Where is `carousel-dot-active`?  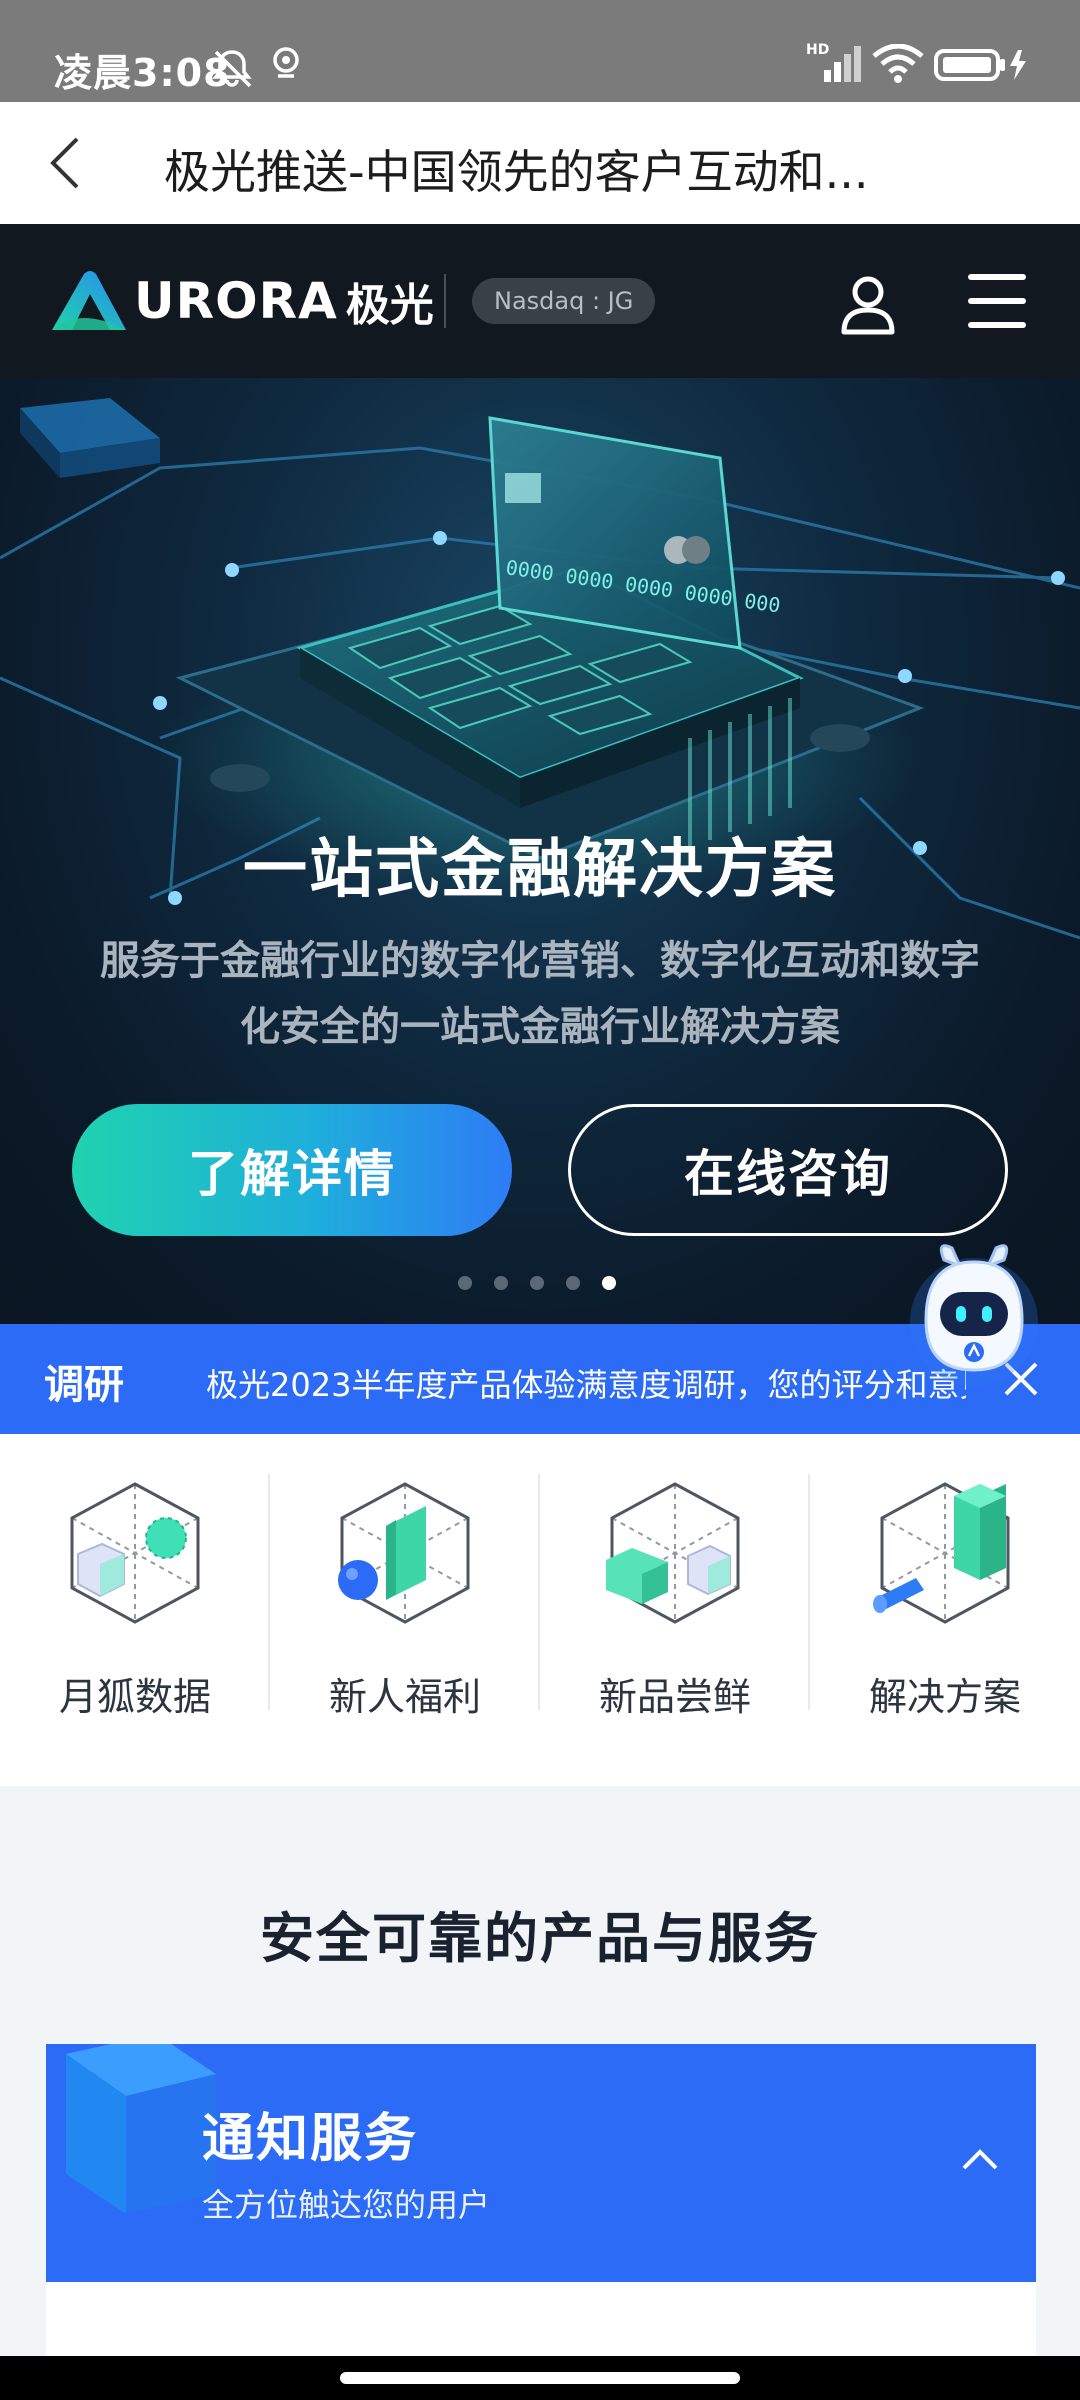
carousel-dot-active is located at coordinates (609, 1283).